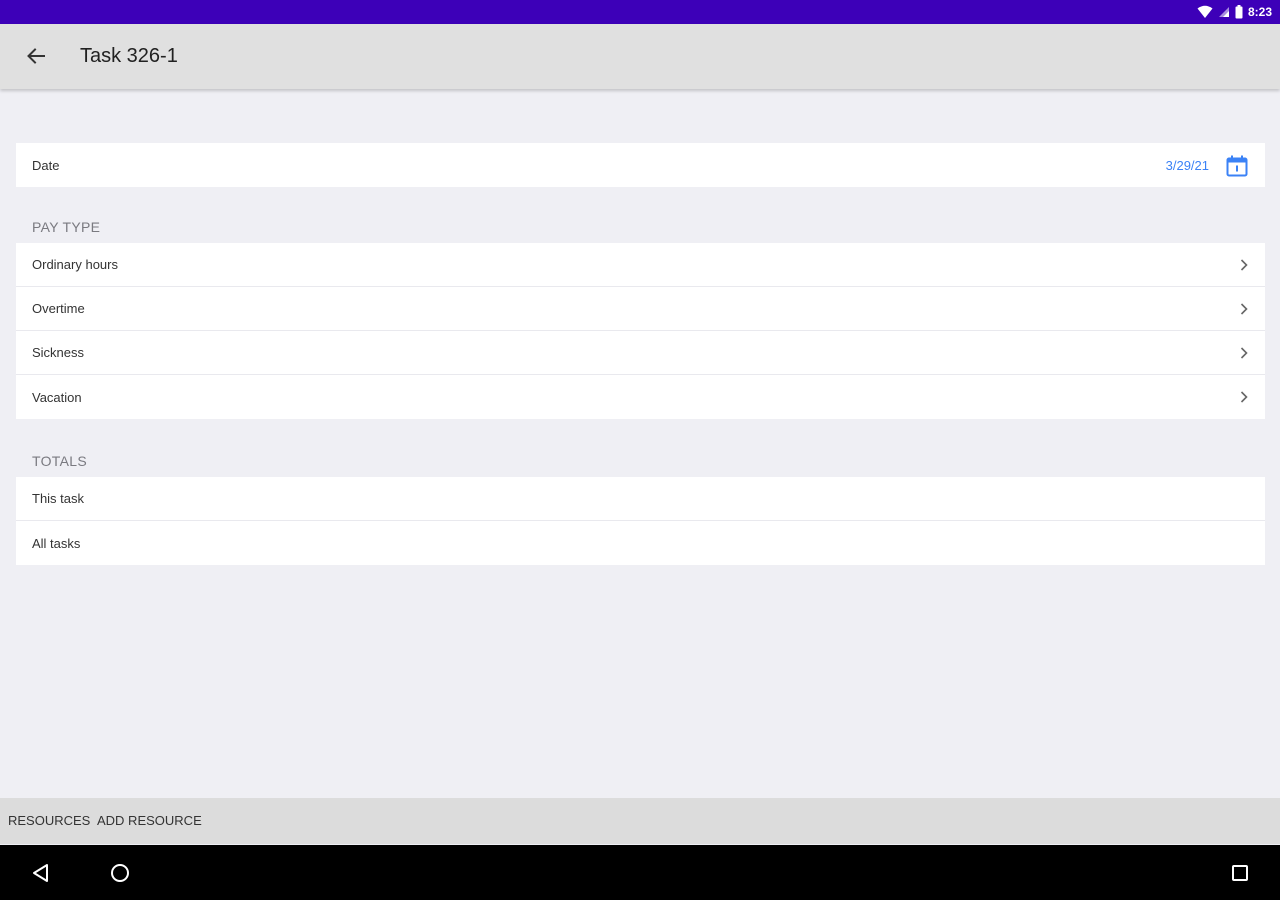 This screenshot has width=1280, height=900. I want to click on app-bar: Task 326-1, so click(640, 56).